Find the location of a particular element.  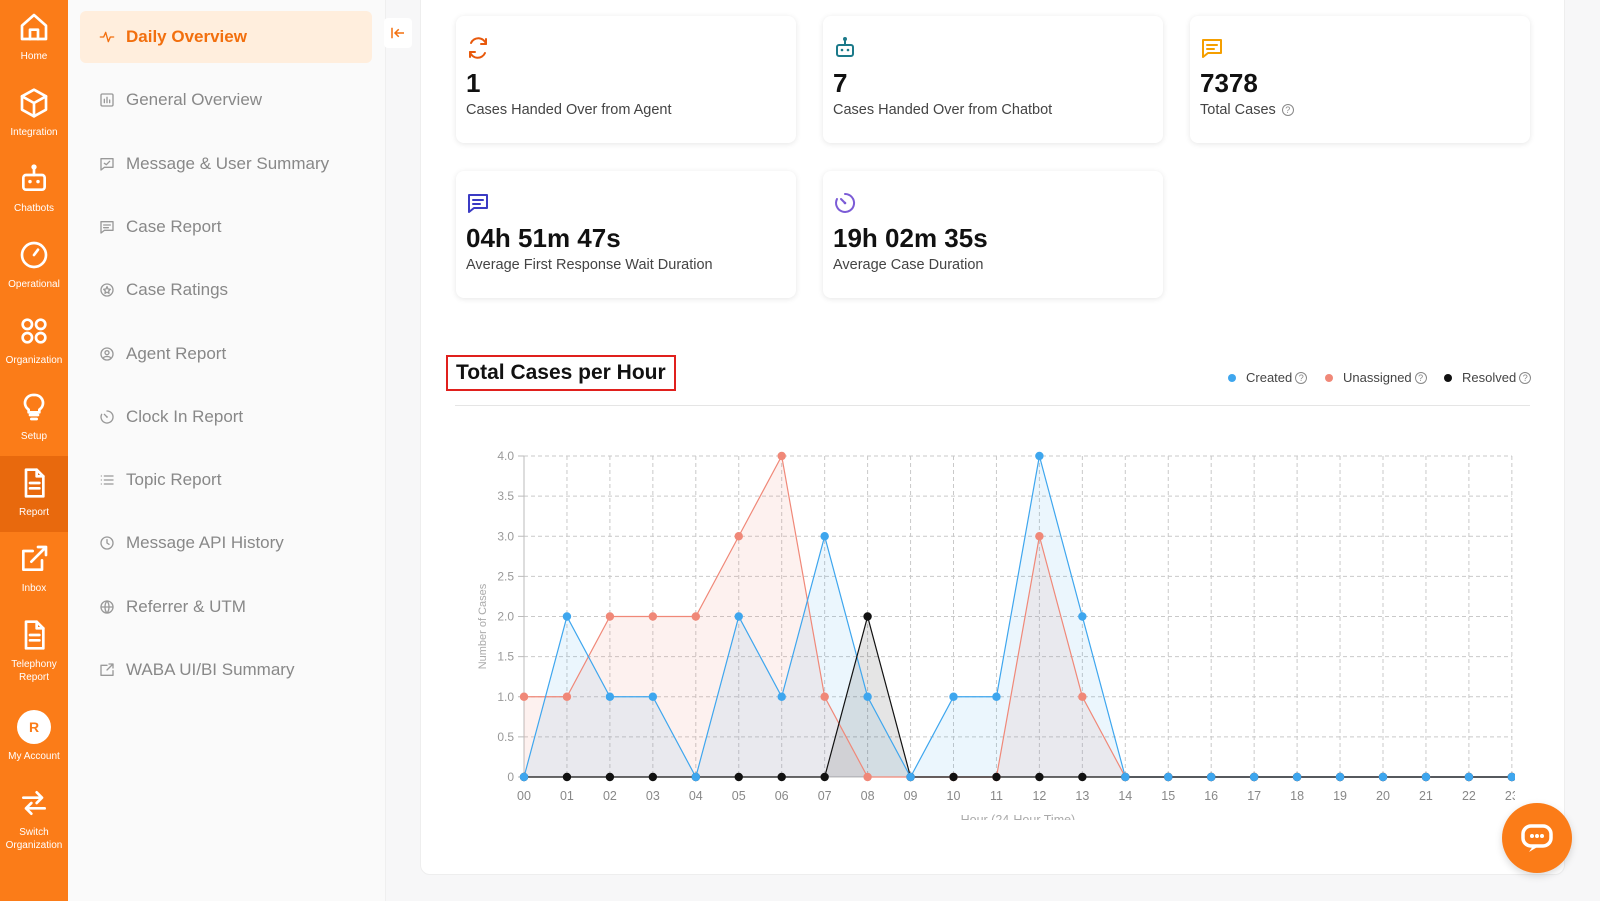

rail-item-operational: Operational is located at coordinates (34, 266).